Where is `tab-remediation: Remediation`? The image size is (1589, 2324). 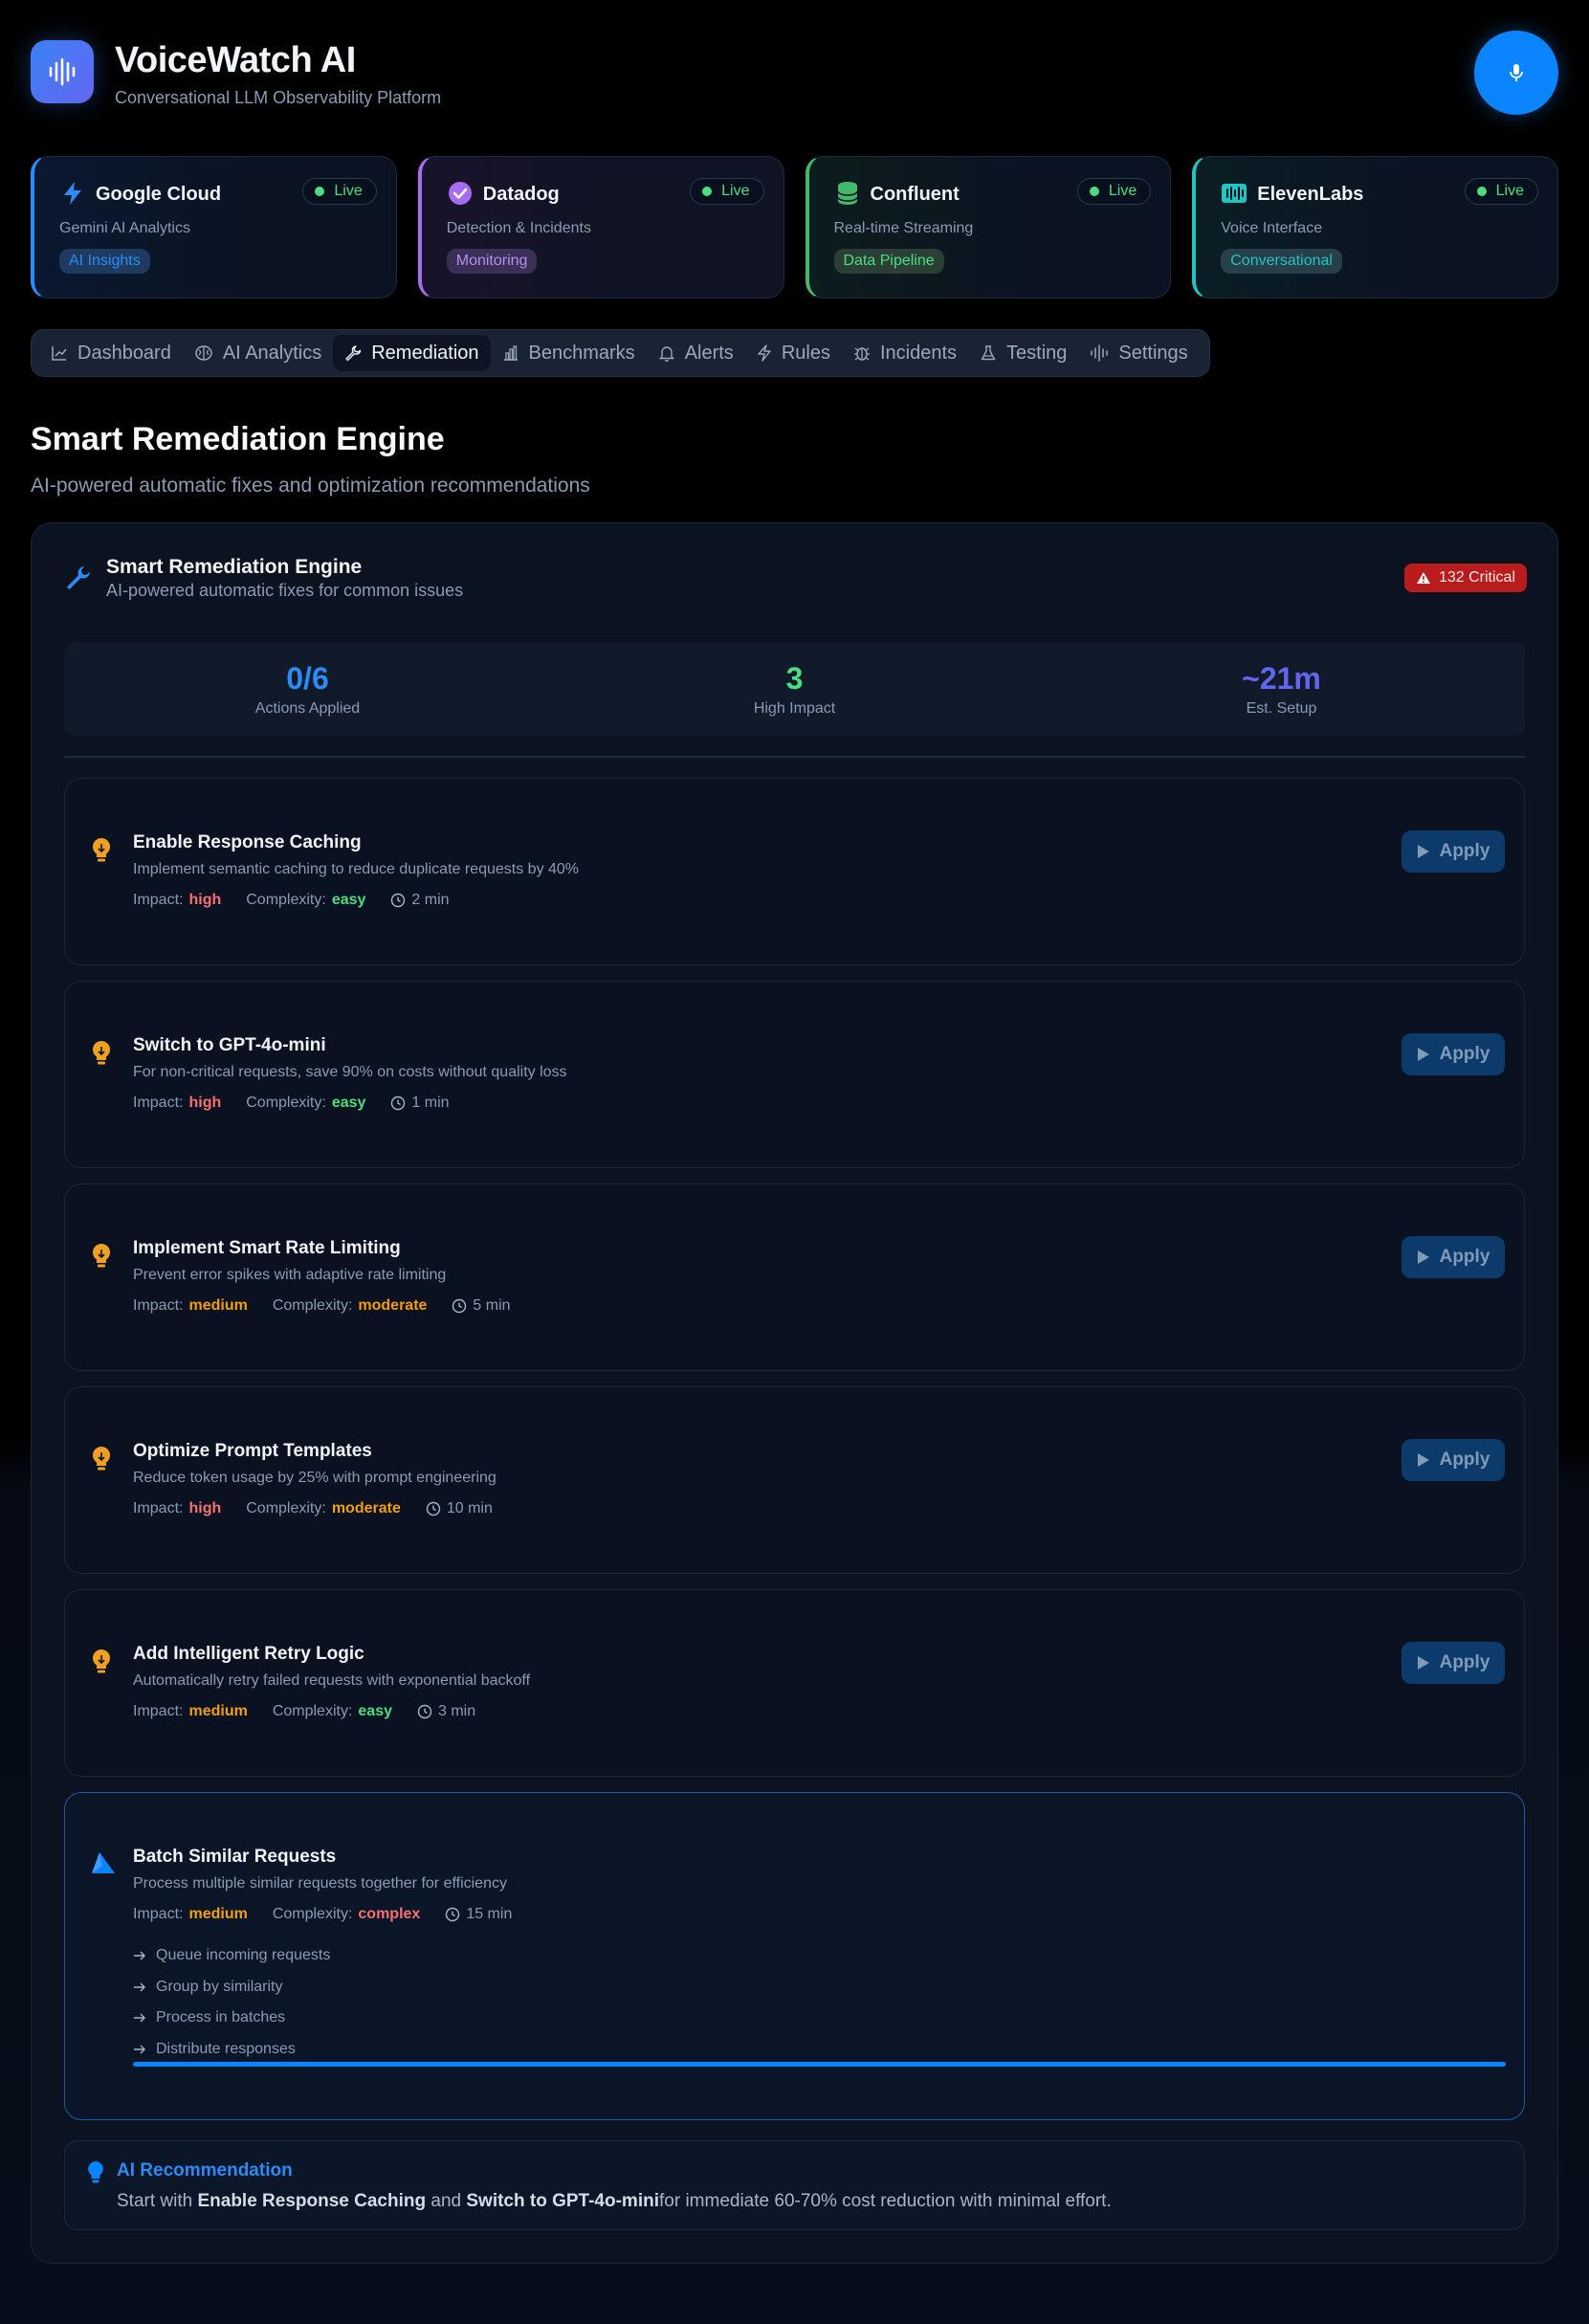
tab-remediation: Remediation is located at coordinates (412, 353).